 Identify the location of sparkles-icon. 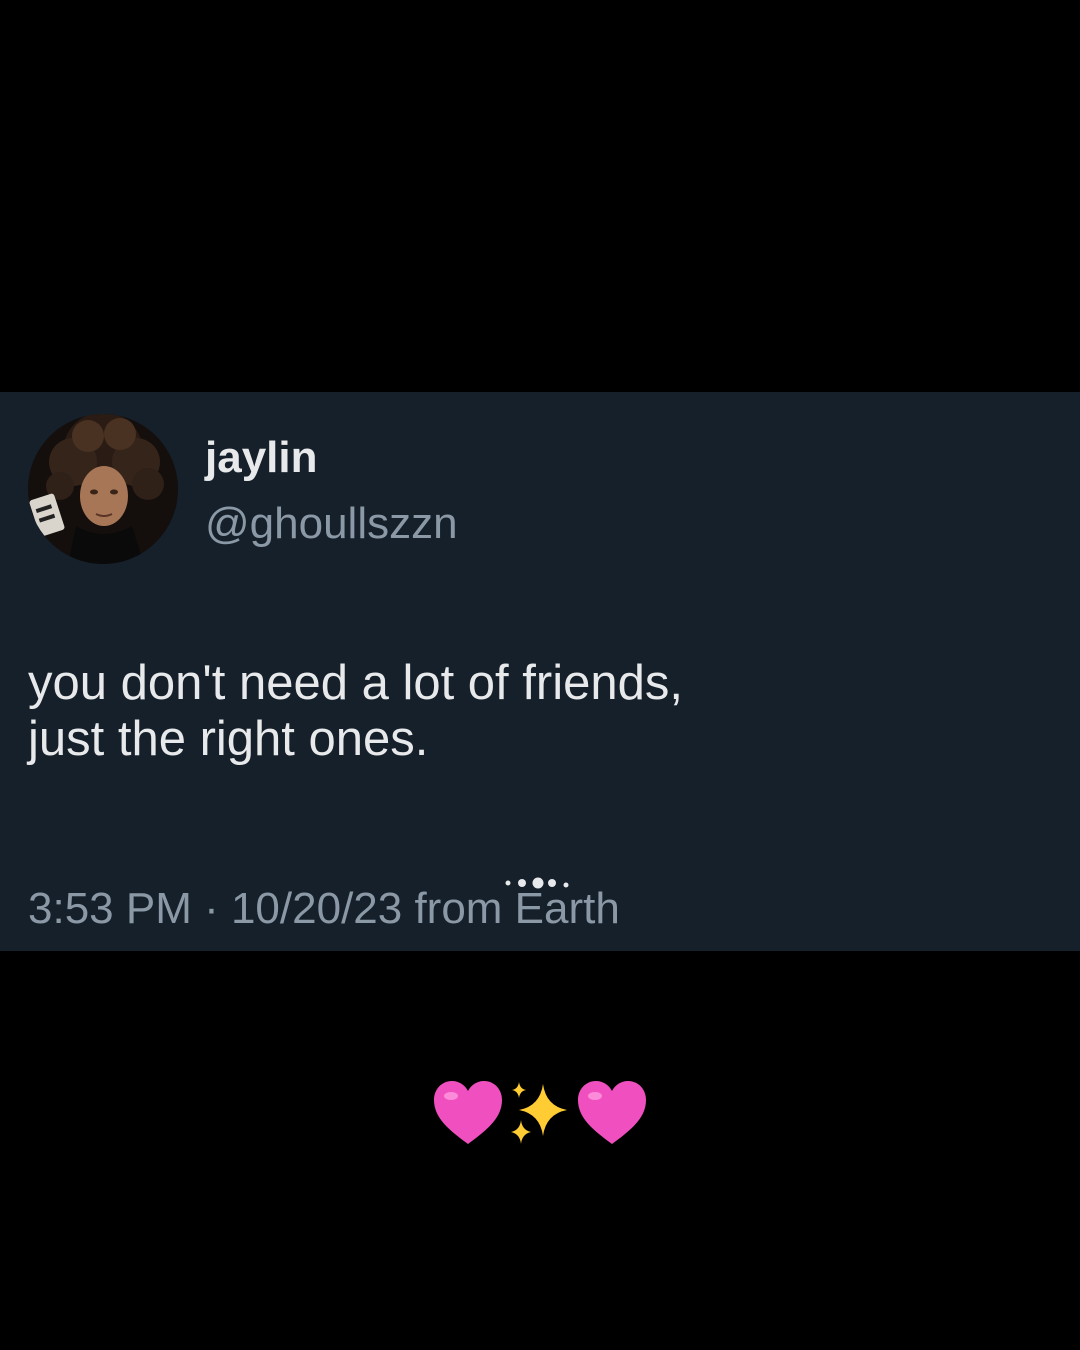
(539, 1113).